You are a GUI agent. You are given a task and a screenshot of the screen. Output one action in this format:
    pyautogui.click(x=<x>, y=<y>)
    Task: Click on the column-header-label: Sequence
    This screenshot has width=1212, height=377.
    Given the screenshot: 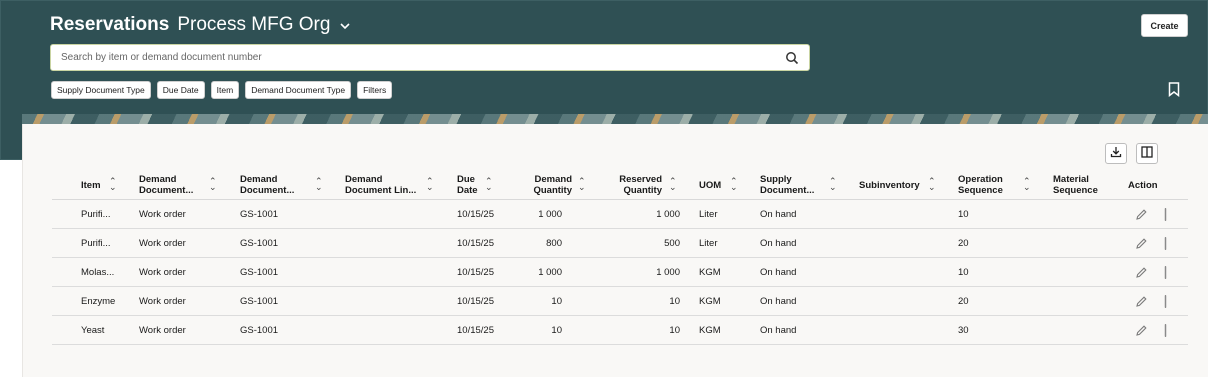 What is the action you would take?
    pyautogui.click(x=1075, y=190)
    